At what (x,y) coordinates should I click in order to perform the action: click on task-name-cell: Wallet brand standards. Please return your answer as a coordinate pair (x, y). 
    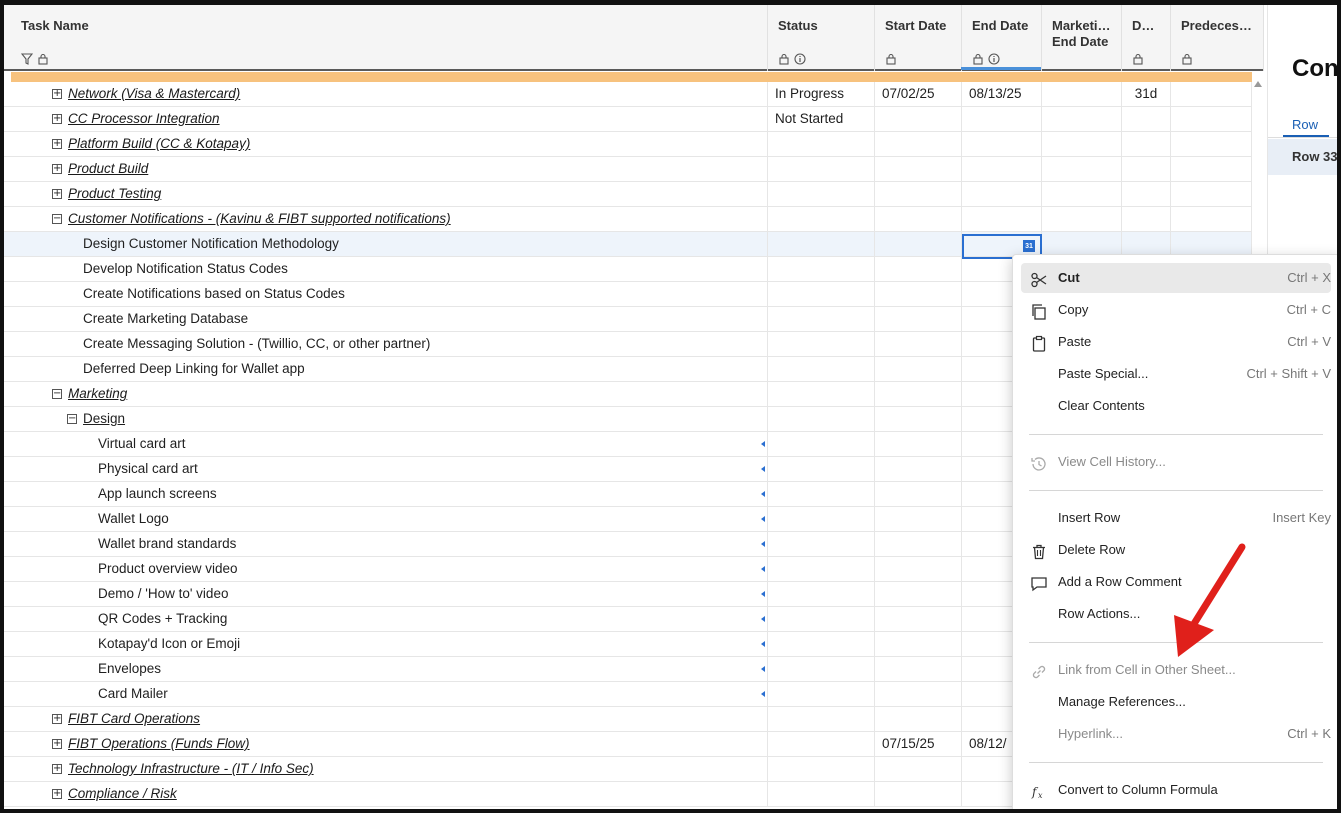
    Looking at the image, I should click on (386, 544).